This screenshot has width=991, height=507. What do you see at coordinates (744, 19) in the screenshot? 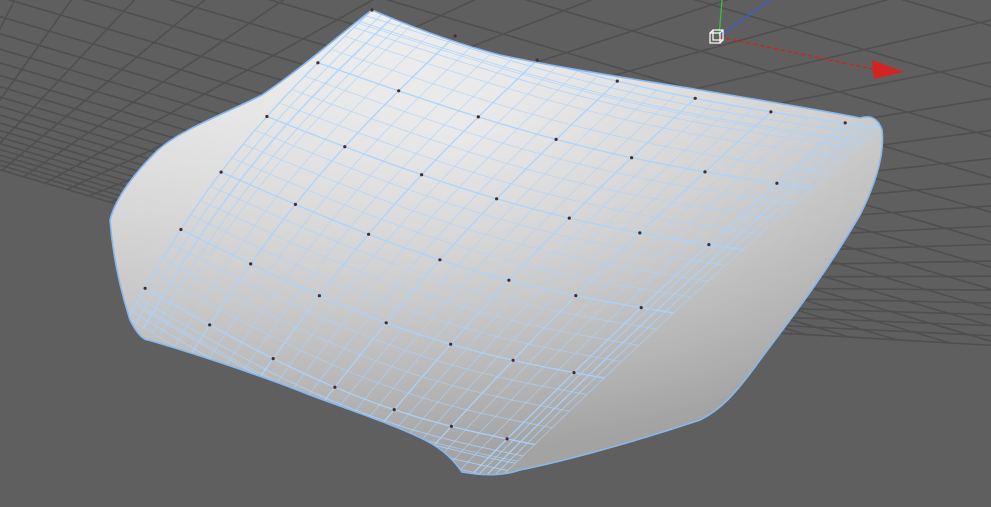
I see `z-axis-line` at bounding box center [744, 19].